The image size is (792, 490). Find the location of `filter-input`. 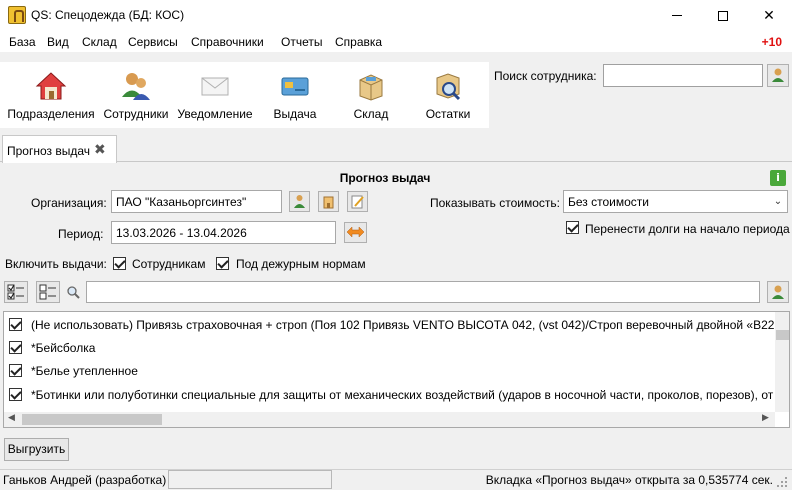

filter-input is located at coordinates (423, 292).